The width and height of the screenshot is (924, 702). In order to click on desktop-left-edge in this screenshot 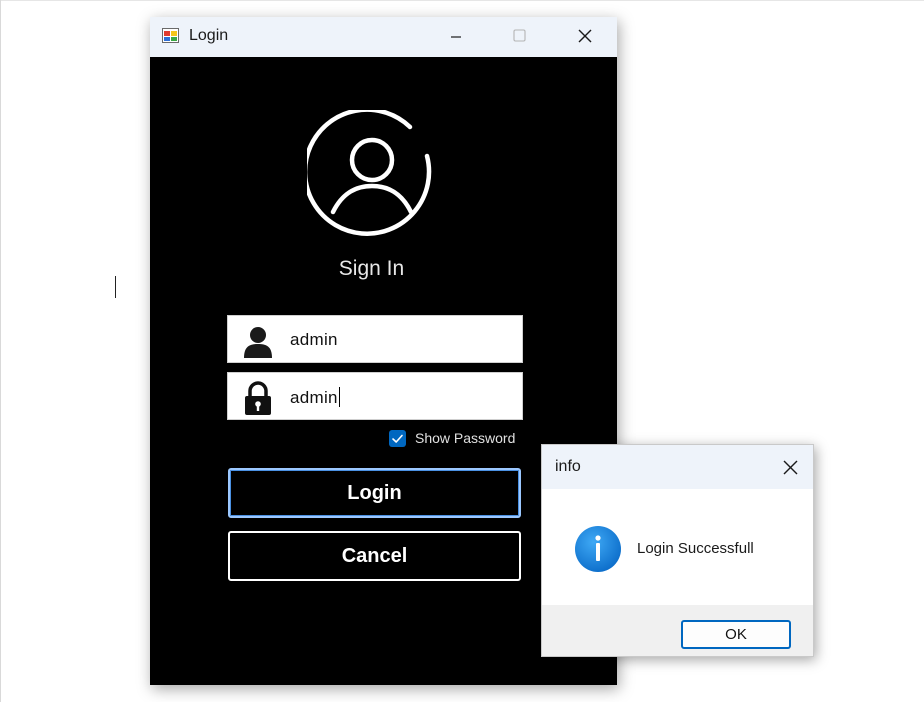, I will do `click(0, 351)`.